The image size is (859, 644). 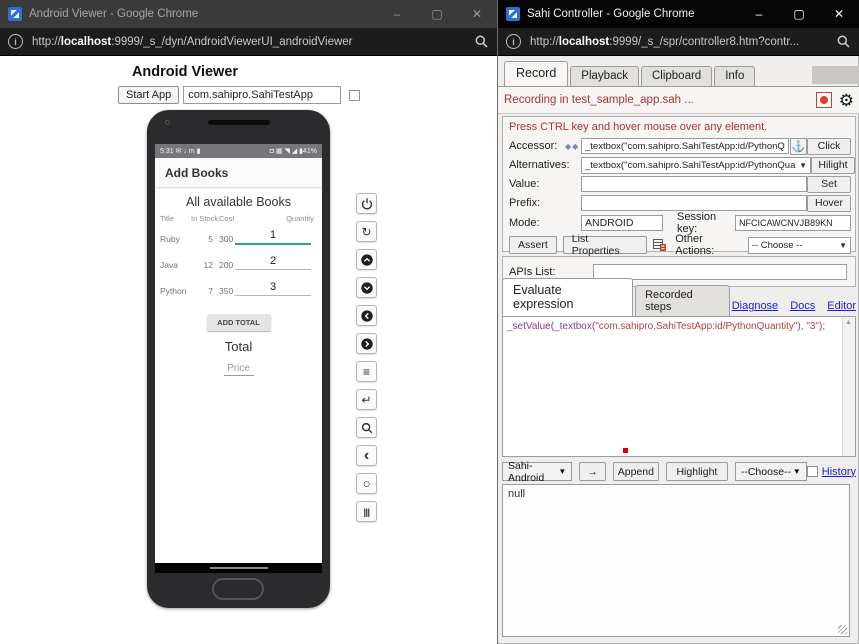 What do you see at coordinates (770, 471) in the screenshot?
I see `choose-select: --Choose-- ▼` at bounding box center [770, 471].